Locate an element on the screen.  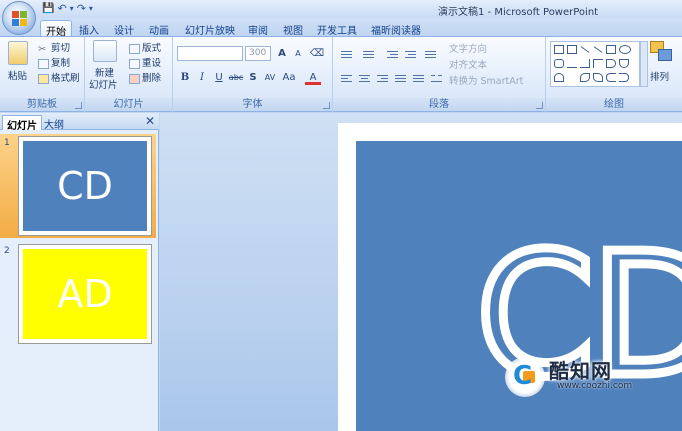
shapes-scrollbar is located at coordinates (644, 64).